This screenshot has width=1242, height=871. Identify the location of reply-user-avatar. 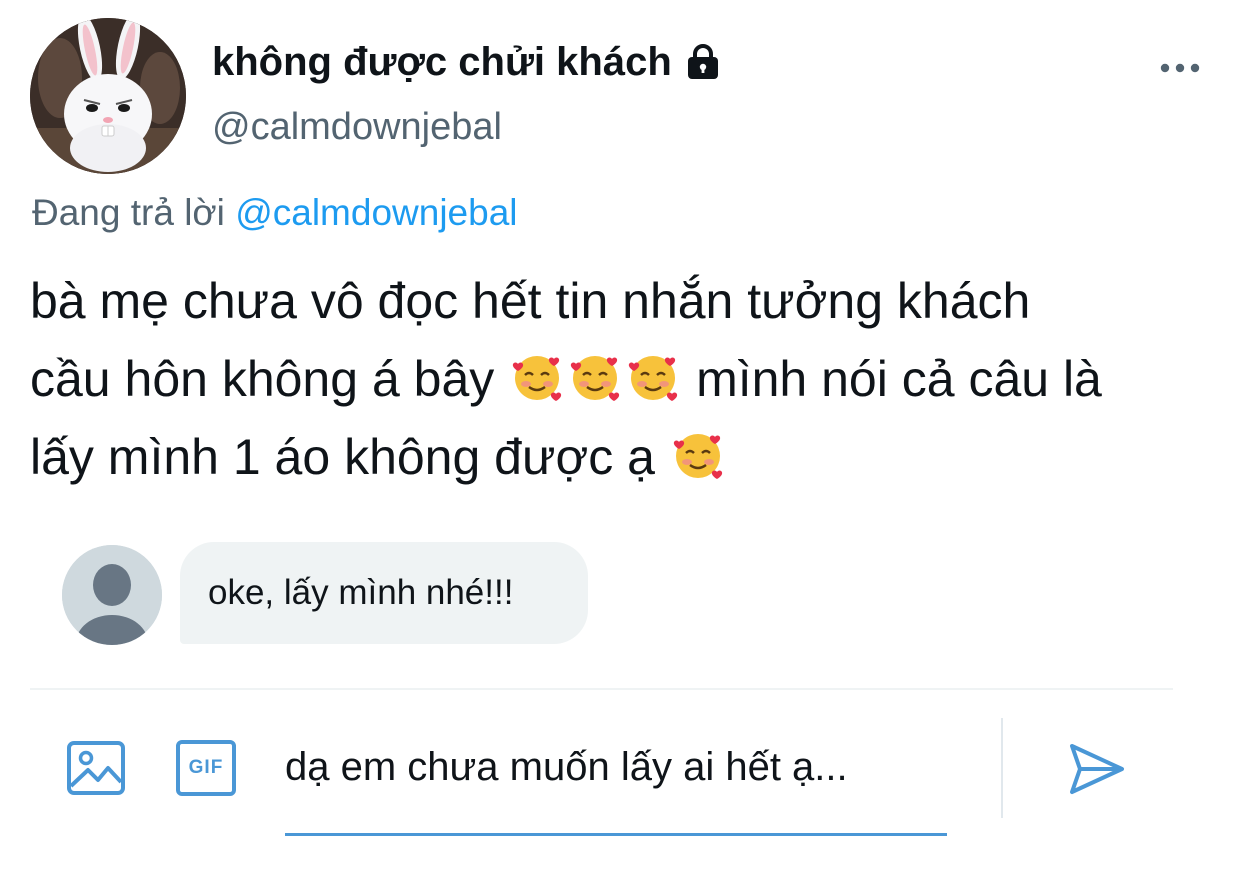
(112, 595).